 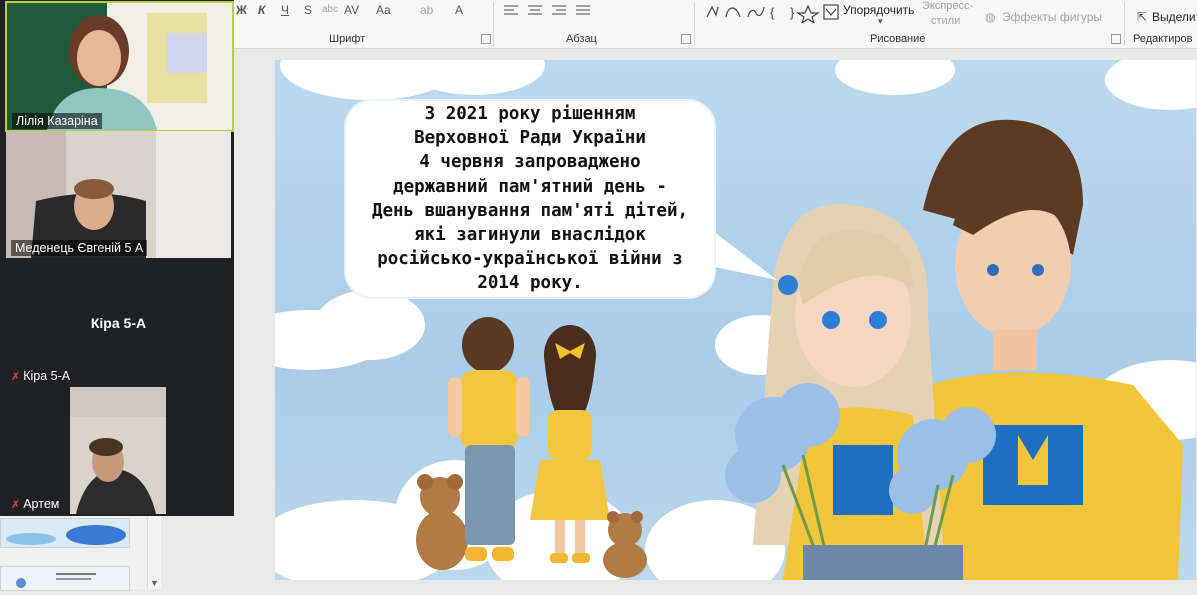 What do you see at coordinates (581, 39) in the screenshot?
I see `paragraph-group-label: Абзац` at bounding box center [581, 39].